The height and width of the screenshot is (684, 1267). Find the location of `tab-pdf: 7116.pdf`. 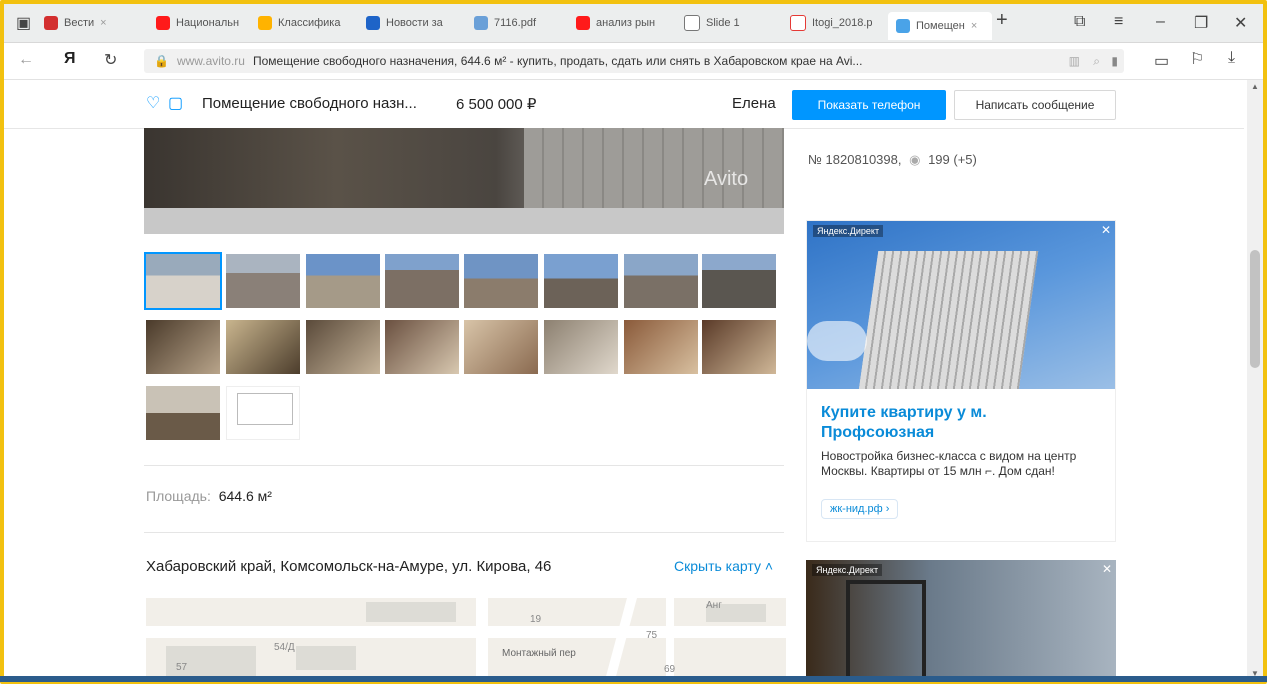

tab-pdf: 7116.pdf is located at coordinates (520, 23).